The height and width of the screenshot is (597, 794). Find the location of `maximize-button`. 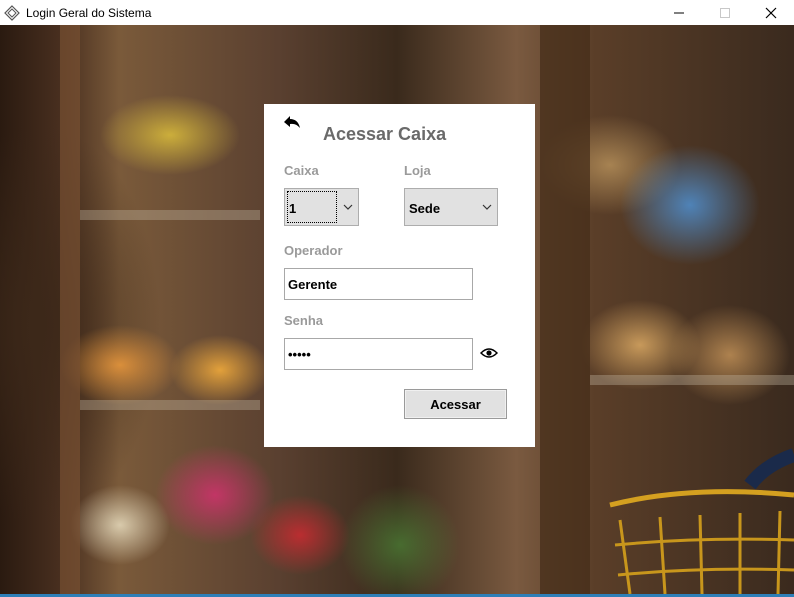

maximize-button is located at coordinates (725, 12).